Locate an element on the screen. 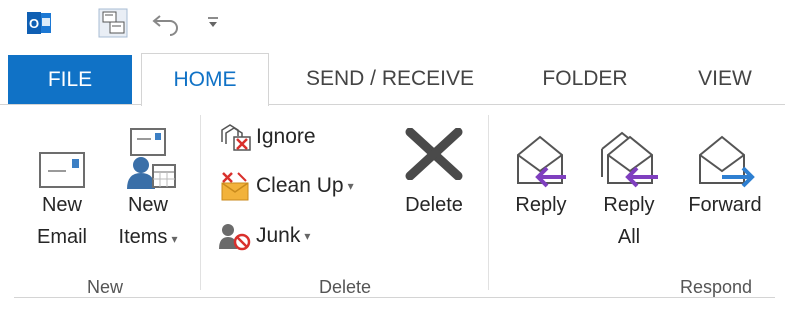  forward-label: Forward is located at coordinates (725, 205).